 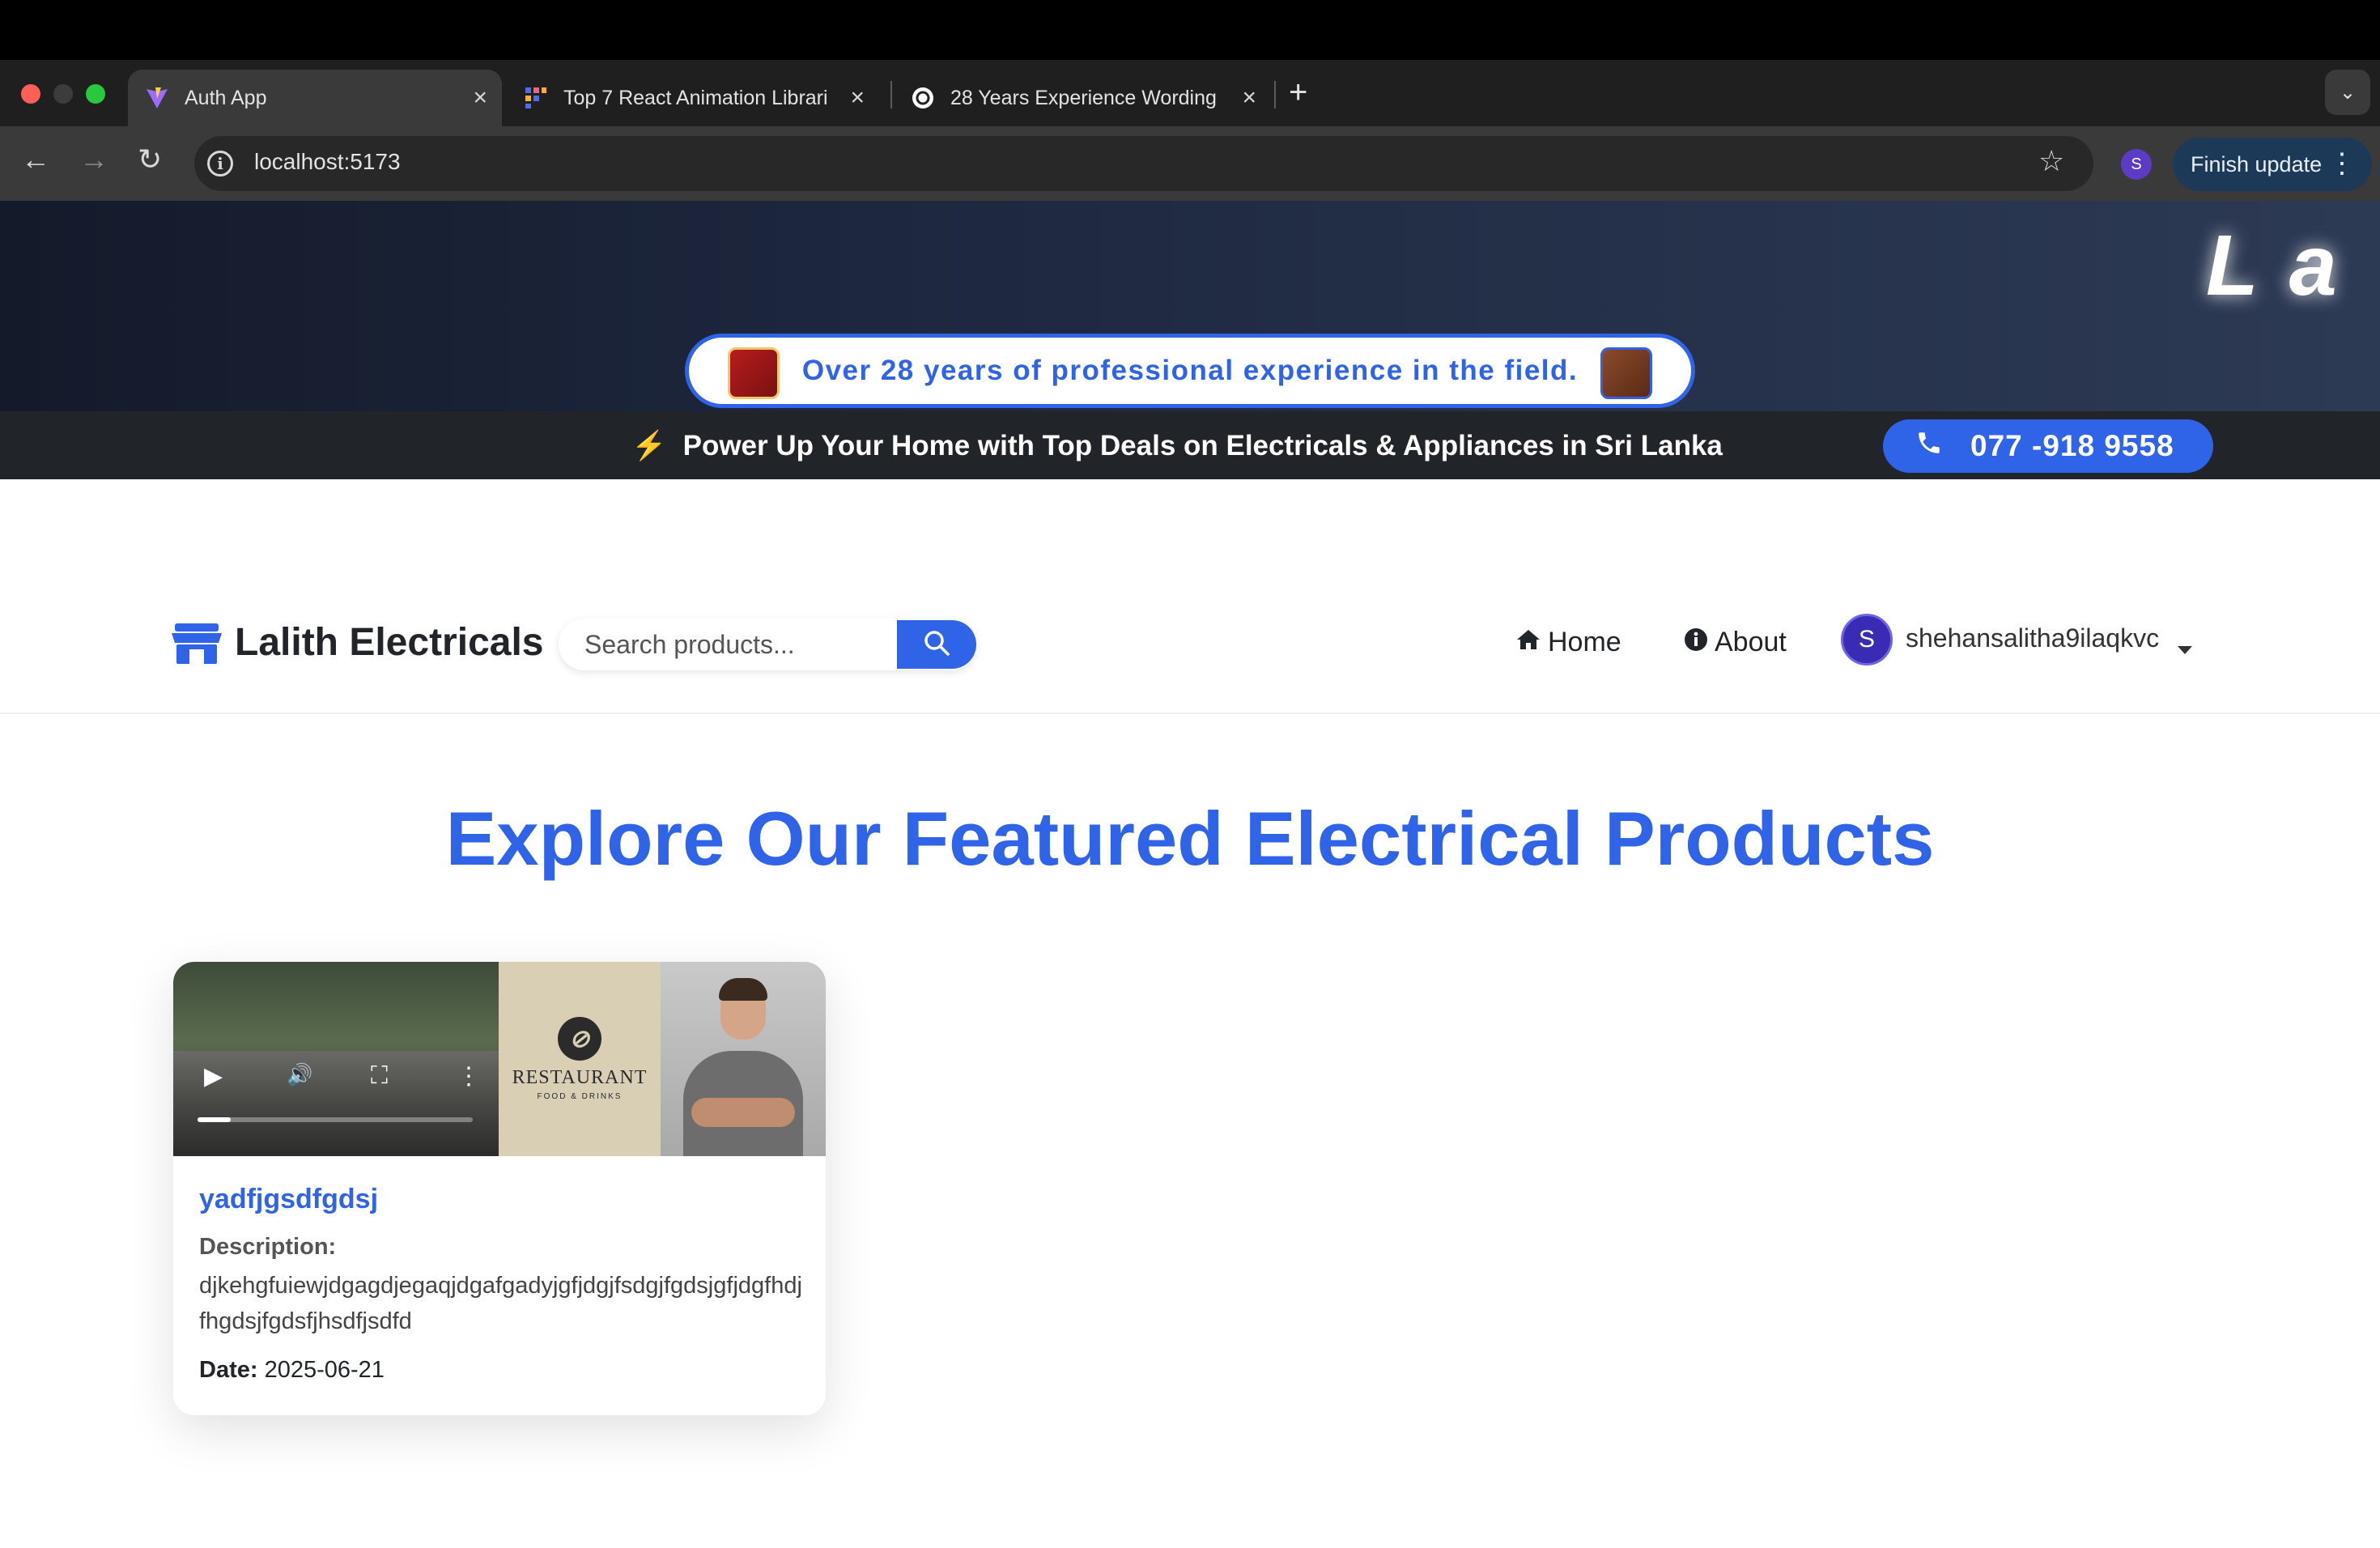 What do you see at coordinates (2137, 165) in the screenshot?
I see `browser-profile-avatar: S` at bounding box center [2137, 165].